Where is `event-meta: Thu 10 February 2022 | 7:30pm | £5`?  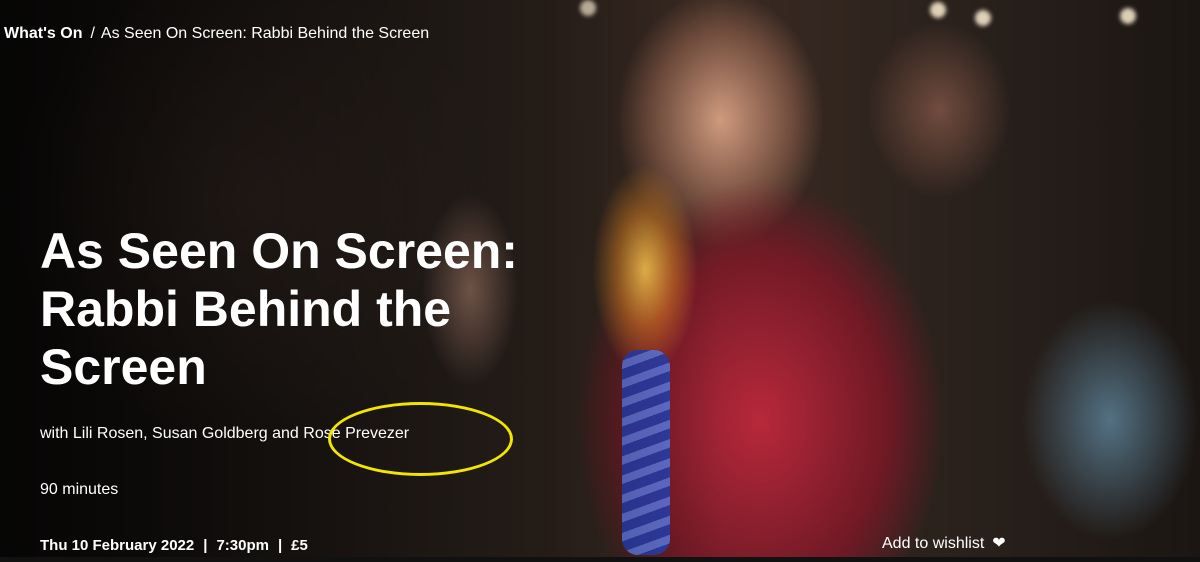 event-meta: Thu 10 February 2022 | 7:30pm | £5 is located at coordinates (174, 545).